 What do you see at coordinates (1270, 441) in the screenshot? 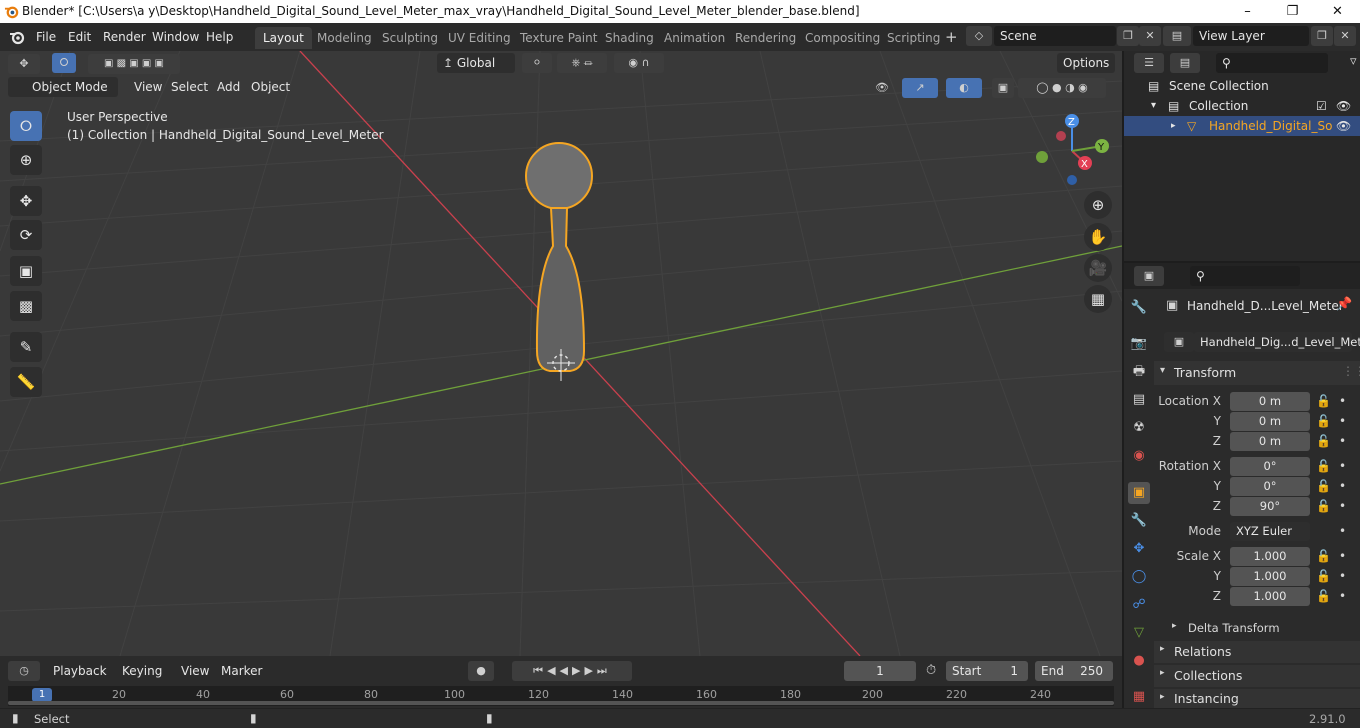
I see `location-z-field: 0 m` at bounding box center [1270, 441].